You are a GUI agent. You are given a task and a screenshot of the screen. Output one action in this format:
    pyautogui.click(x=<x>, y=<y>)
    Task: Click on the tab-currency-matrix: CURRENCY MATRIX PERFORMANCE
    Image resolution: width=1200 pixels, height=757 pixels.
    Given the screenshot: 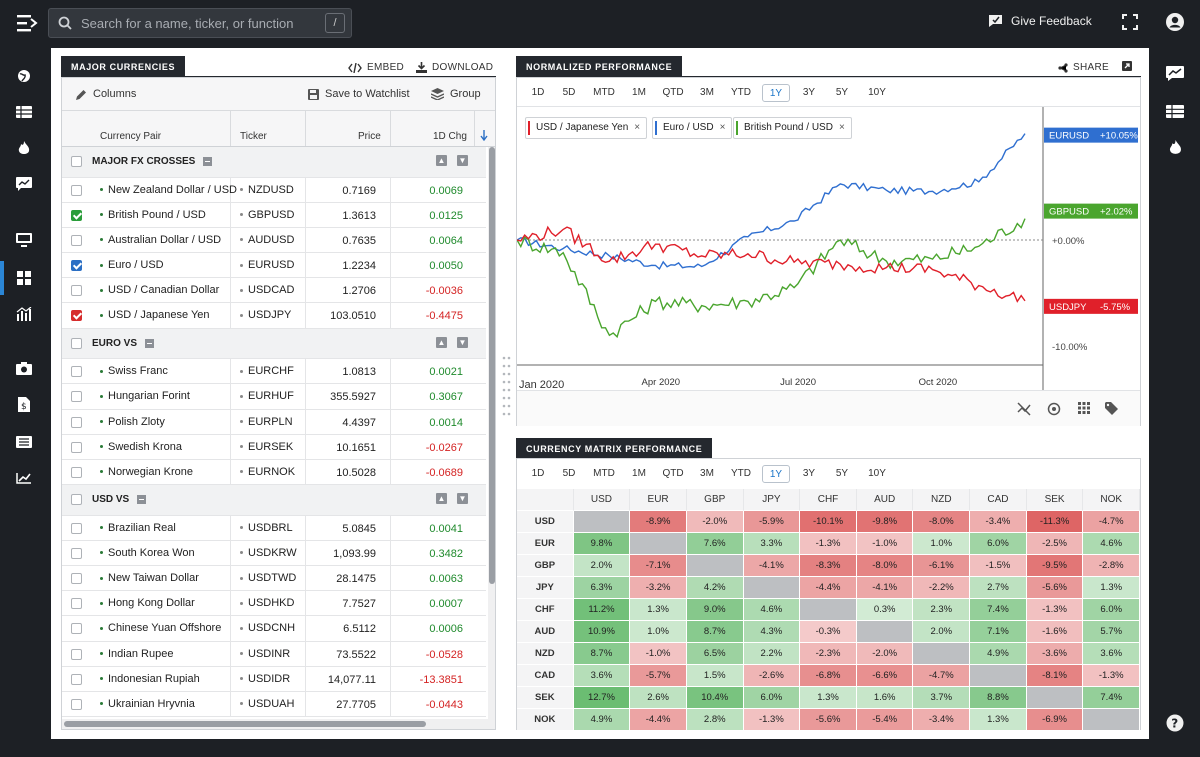 What is the action you would take?
    pyautogui.click(x=614, y=449)
    